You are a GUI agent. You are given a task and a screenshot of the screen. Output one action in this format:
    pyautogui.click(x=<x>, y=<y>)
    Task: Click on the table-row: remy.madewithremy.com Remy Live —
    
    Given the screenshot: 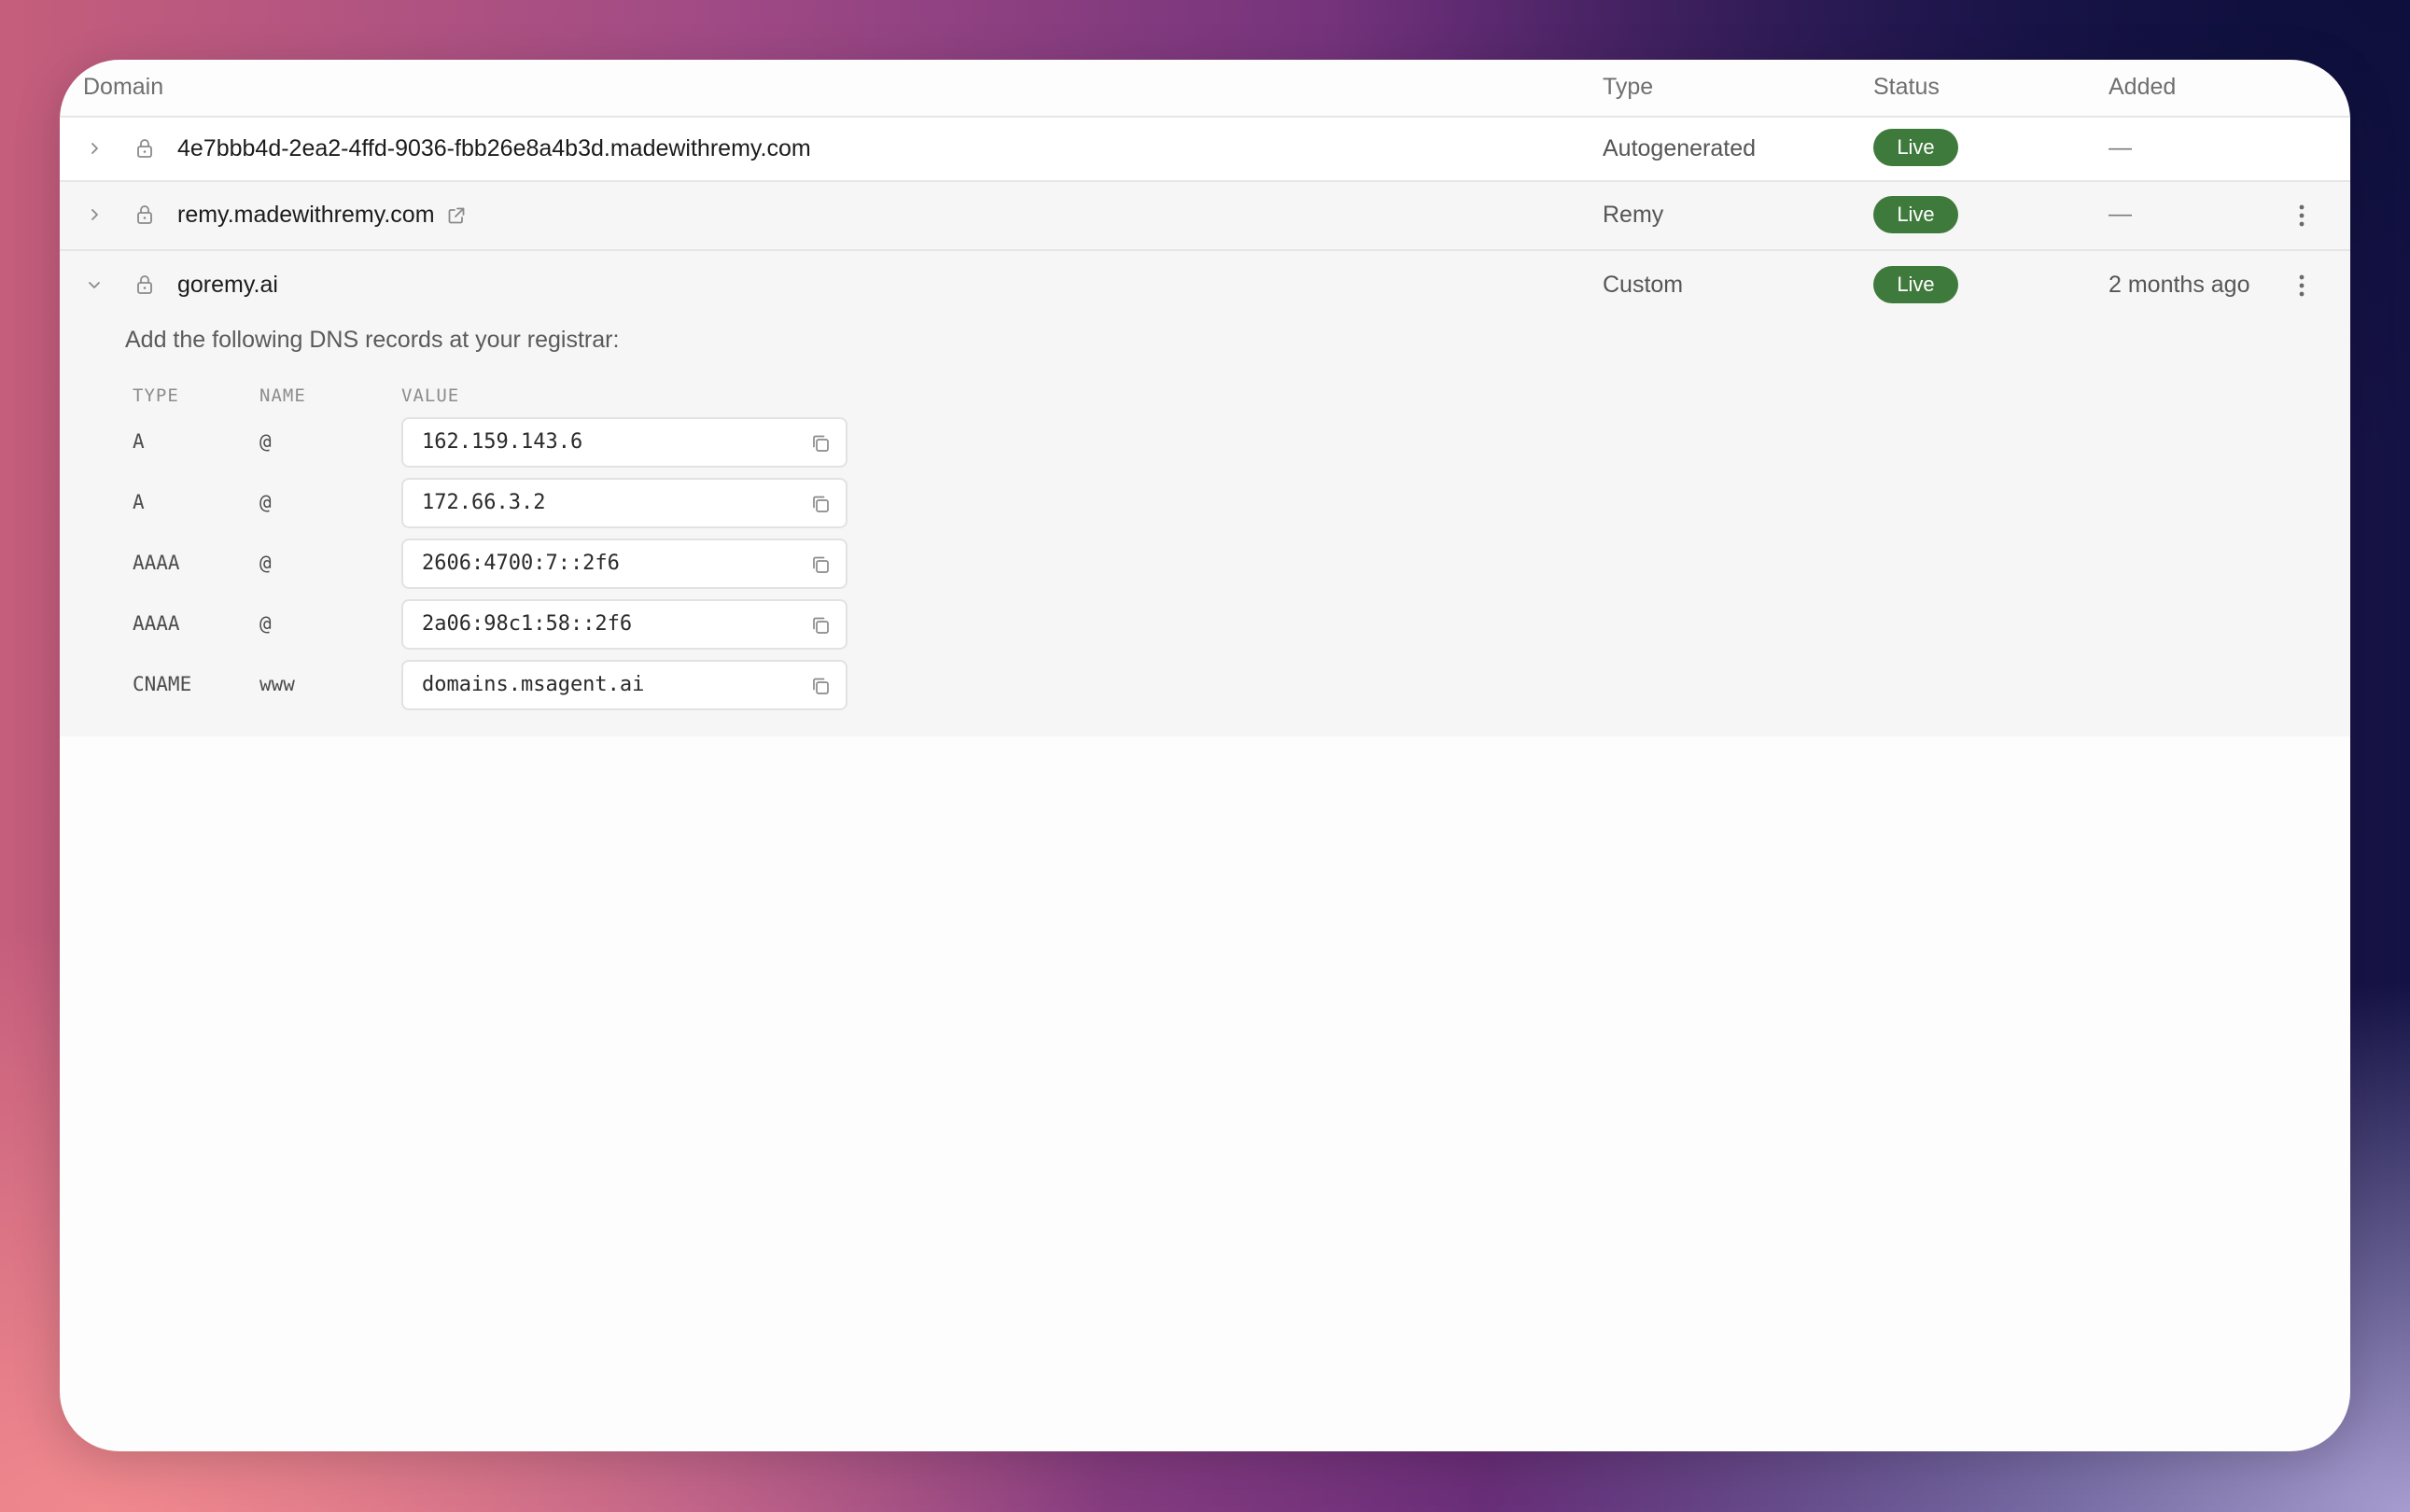 What is the action you would take?
    pyautogui.click(x=1205, y=216)
    